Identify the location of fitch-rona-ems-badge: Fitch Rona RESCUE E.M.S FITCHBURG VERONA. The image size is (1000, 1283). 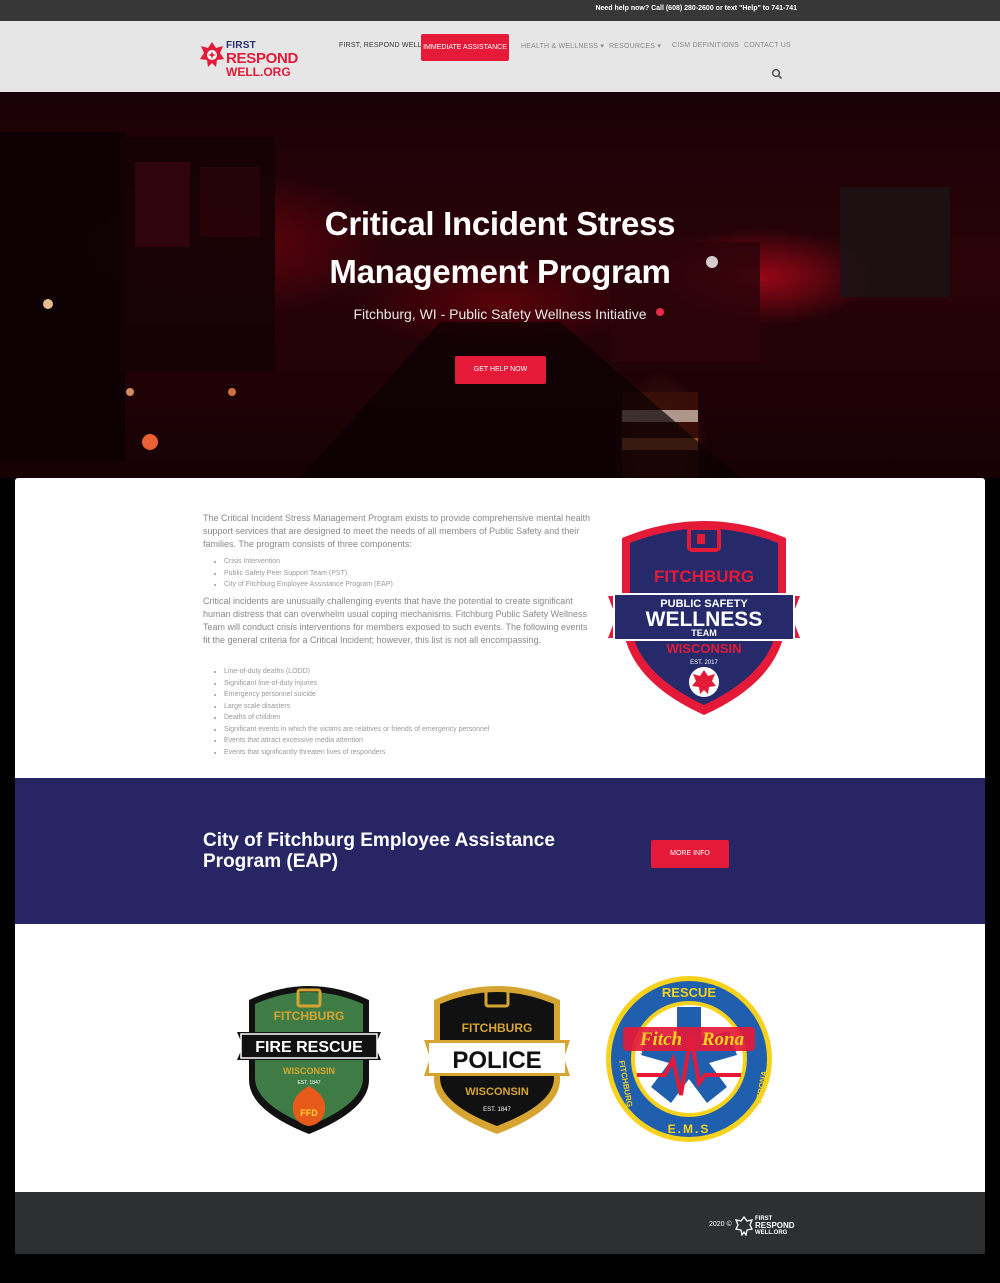
(689, 1059).